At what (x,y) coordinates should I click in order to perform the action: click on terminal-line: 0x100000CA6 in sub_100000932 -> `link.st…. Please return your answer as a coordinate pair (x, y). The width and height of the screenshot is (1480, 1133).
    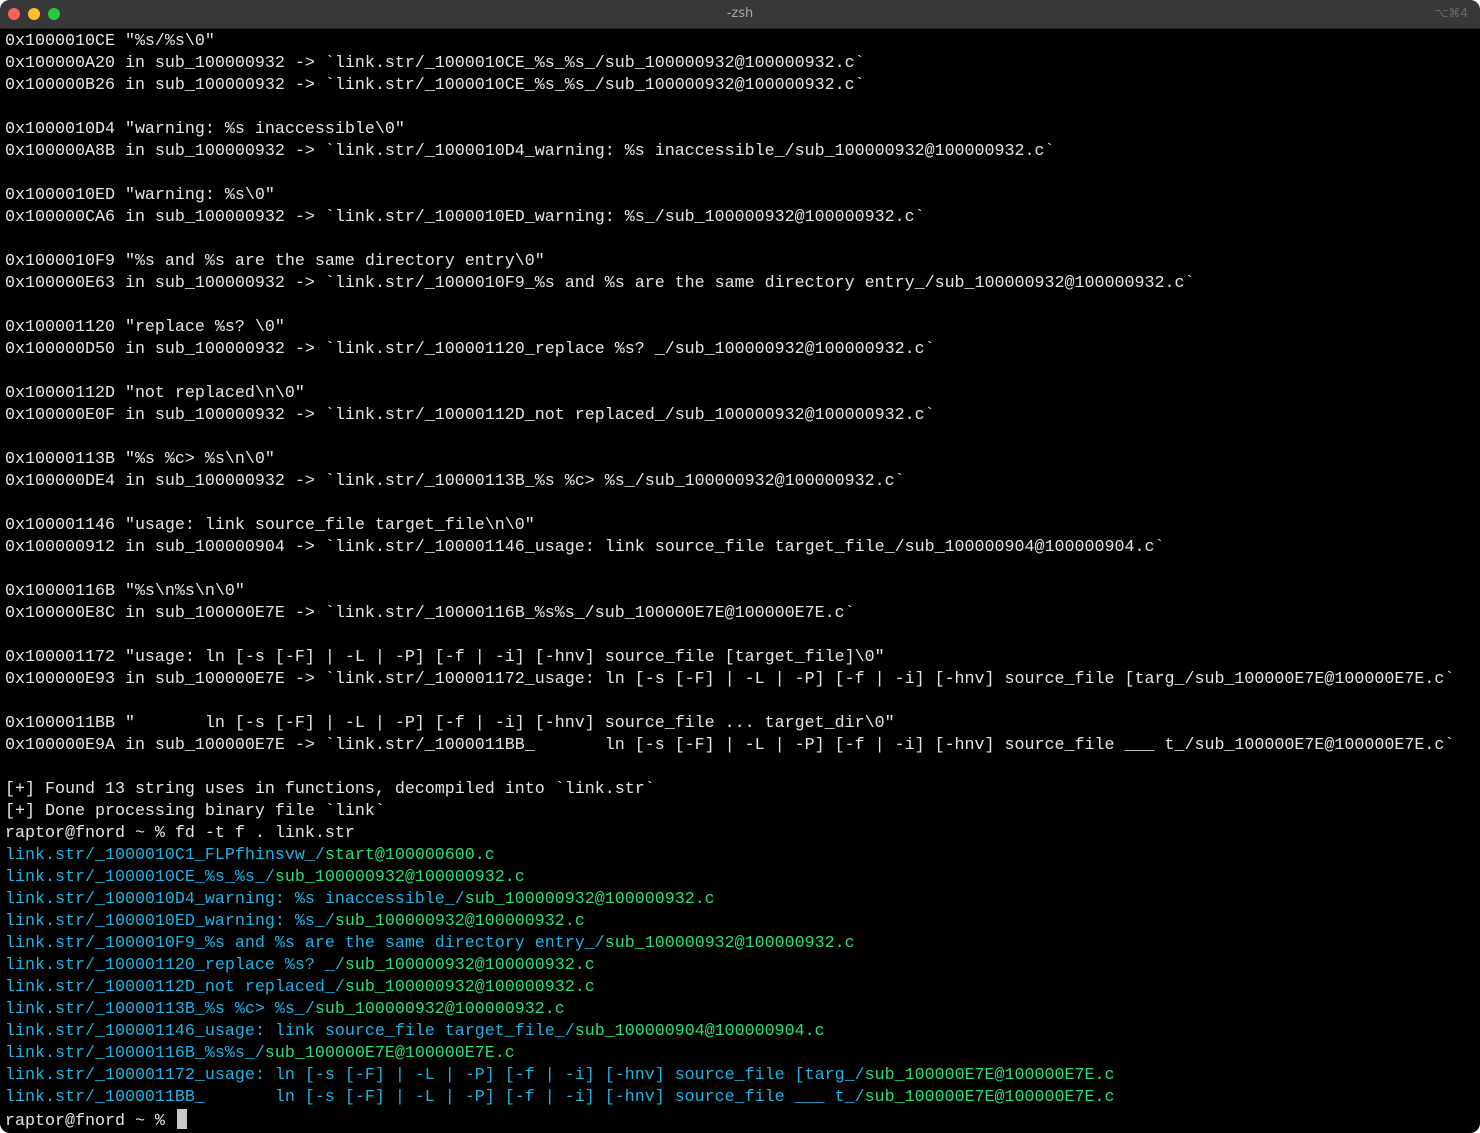
    Looking at the image, I should click on (465, 217).